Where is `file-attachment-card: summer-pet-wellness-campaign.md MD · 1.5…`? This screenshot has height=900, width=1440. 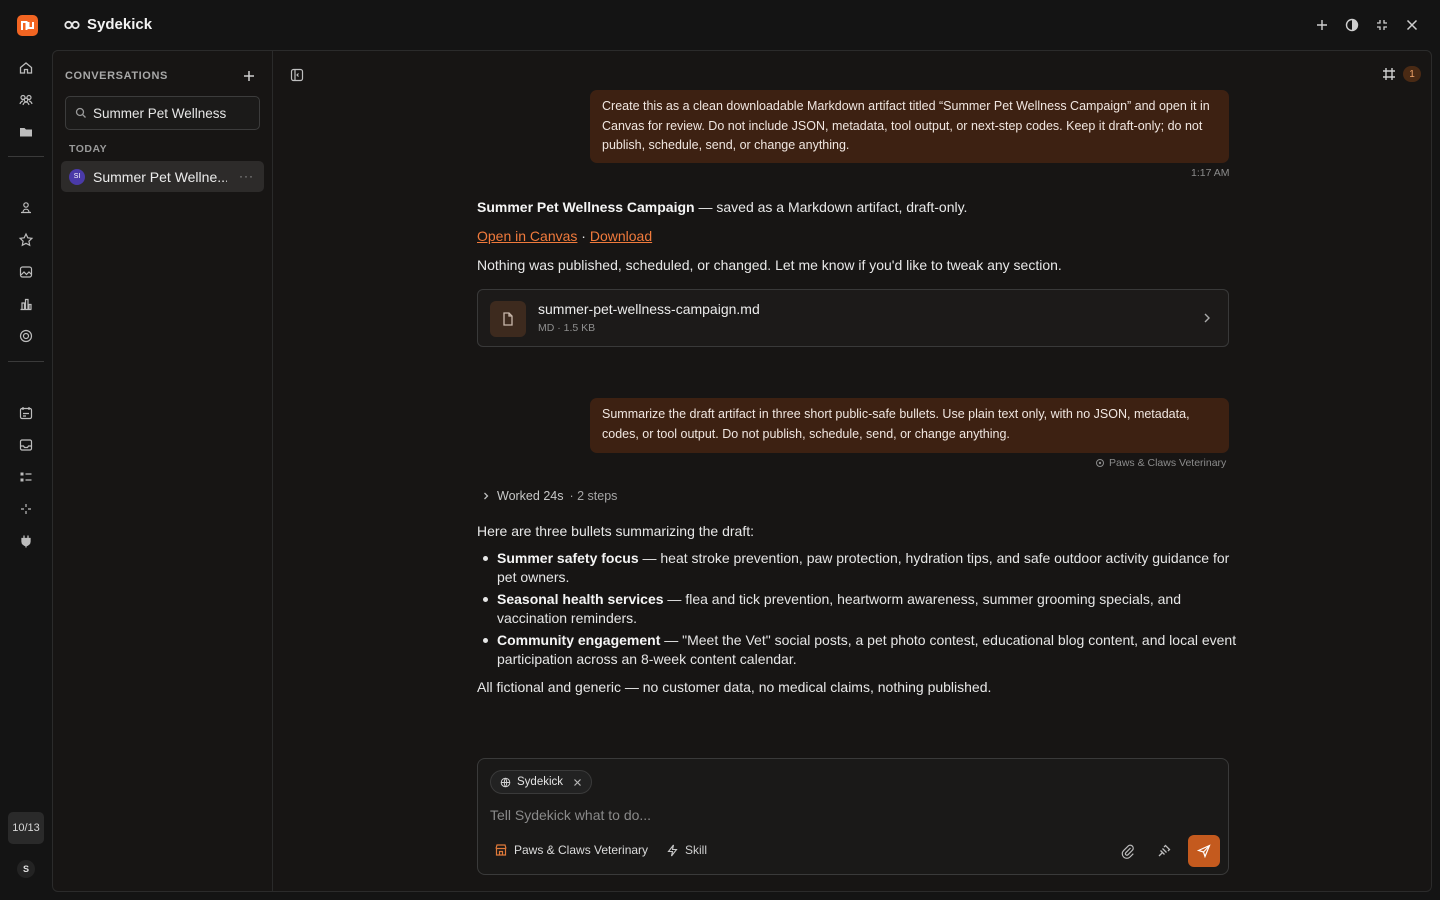
file-attachment-card: summer-pet-wellness-campaign.md MD · 1.5… is located at coordinates (853, 318).